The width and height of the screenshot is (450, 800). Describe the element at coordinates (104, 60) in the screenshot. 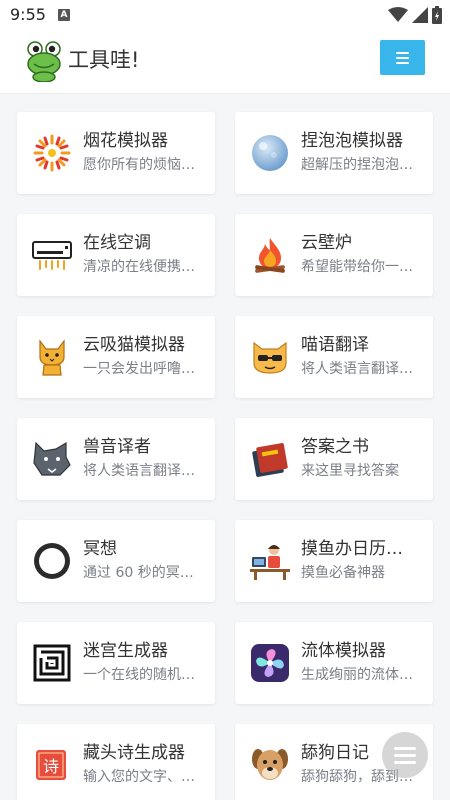

I see `app-title: 工具哇!` at that location.